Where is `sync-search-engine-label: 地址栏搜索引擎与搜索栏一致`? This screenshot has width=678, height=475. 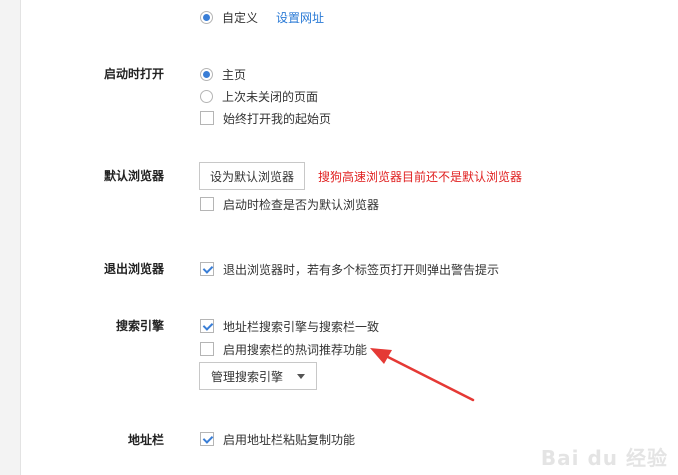
sync-search-engine-label: 地址栏搜索引擎与搜索栏一致 is located at coordinates (301, 326).